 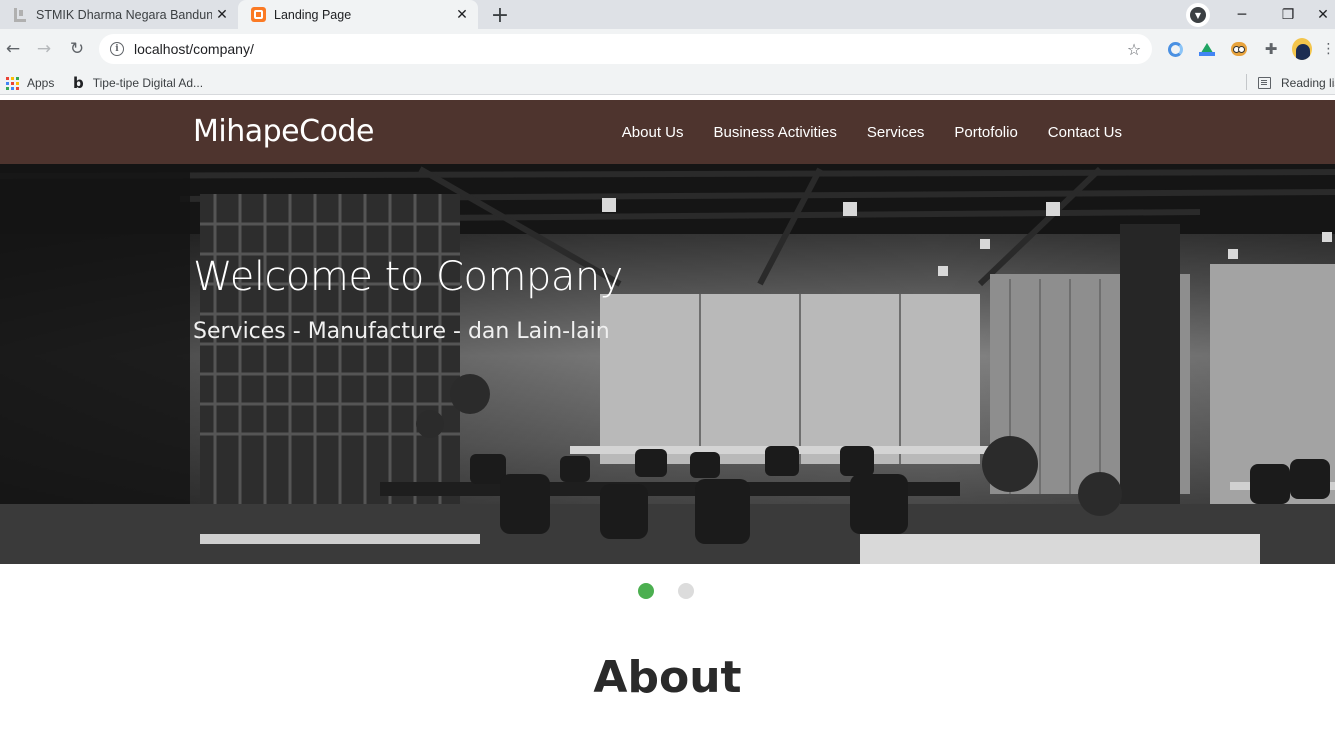 I want to click on browser-toolbar: ← → ↻ i localhost/company/ ☆ ✚ ⋮, so click(x=667, y=49).